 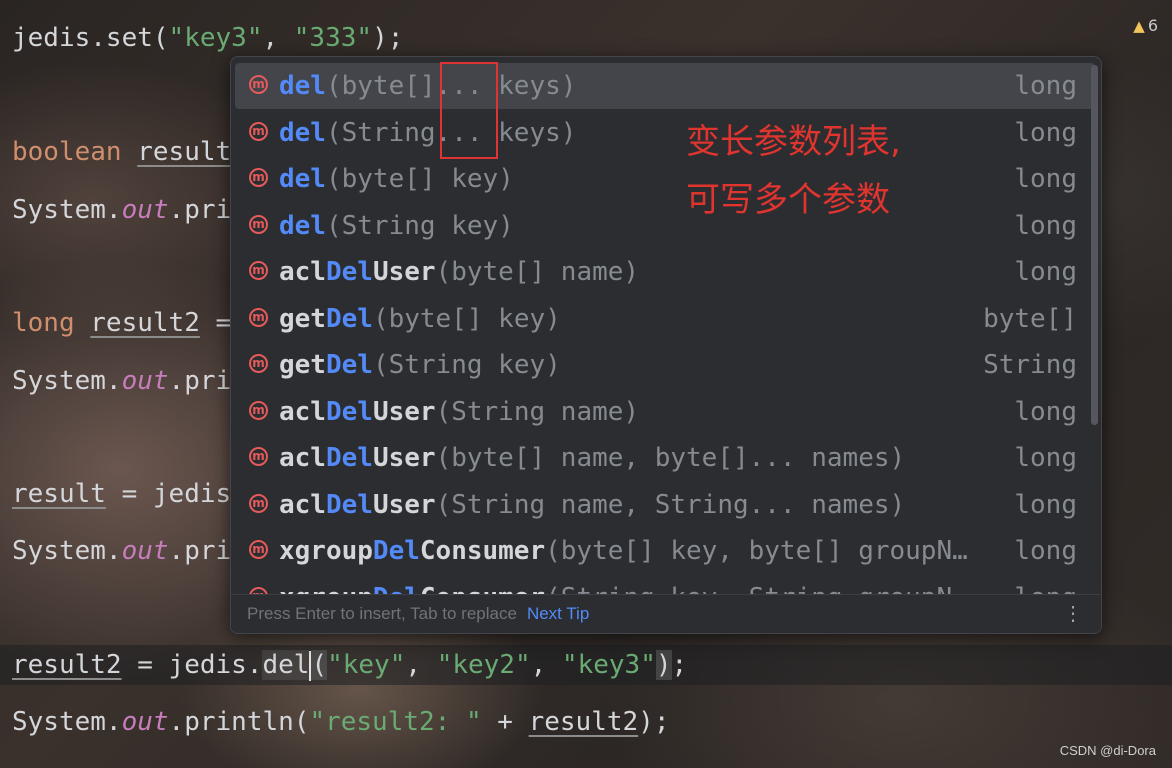 I want to click on completion-signature: del(byte[] key), so click(x=396, y=179).